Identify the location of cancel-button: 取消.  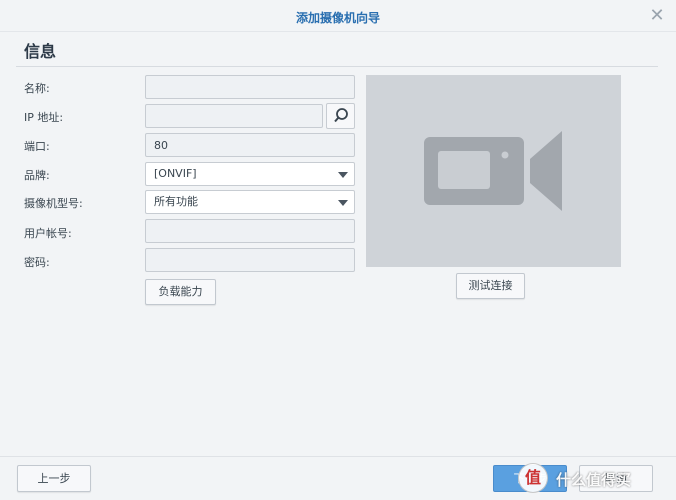
(616, 478).